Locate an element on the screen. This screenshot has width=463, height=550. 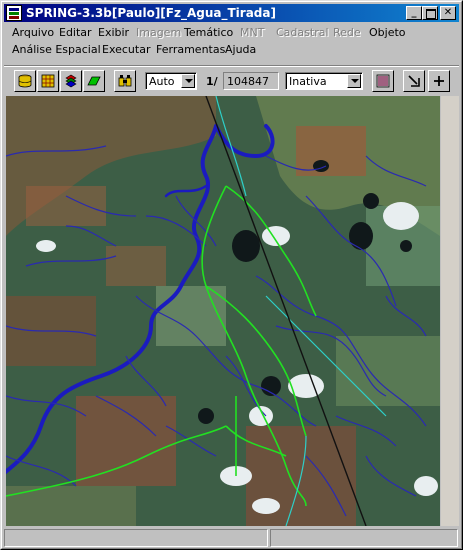
zoom-mode-select: Auto is located at coordinates (171, 81).